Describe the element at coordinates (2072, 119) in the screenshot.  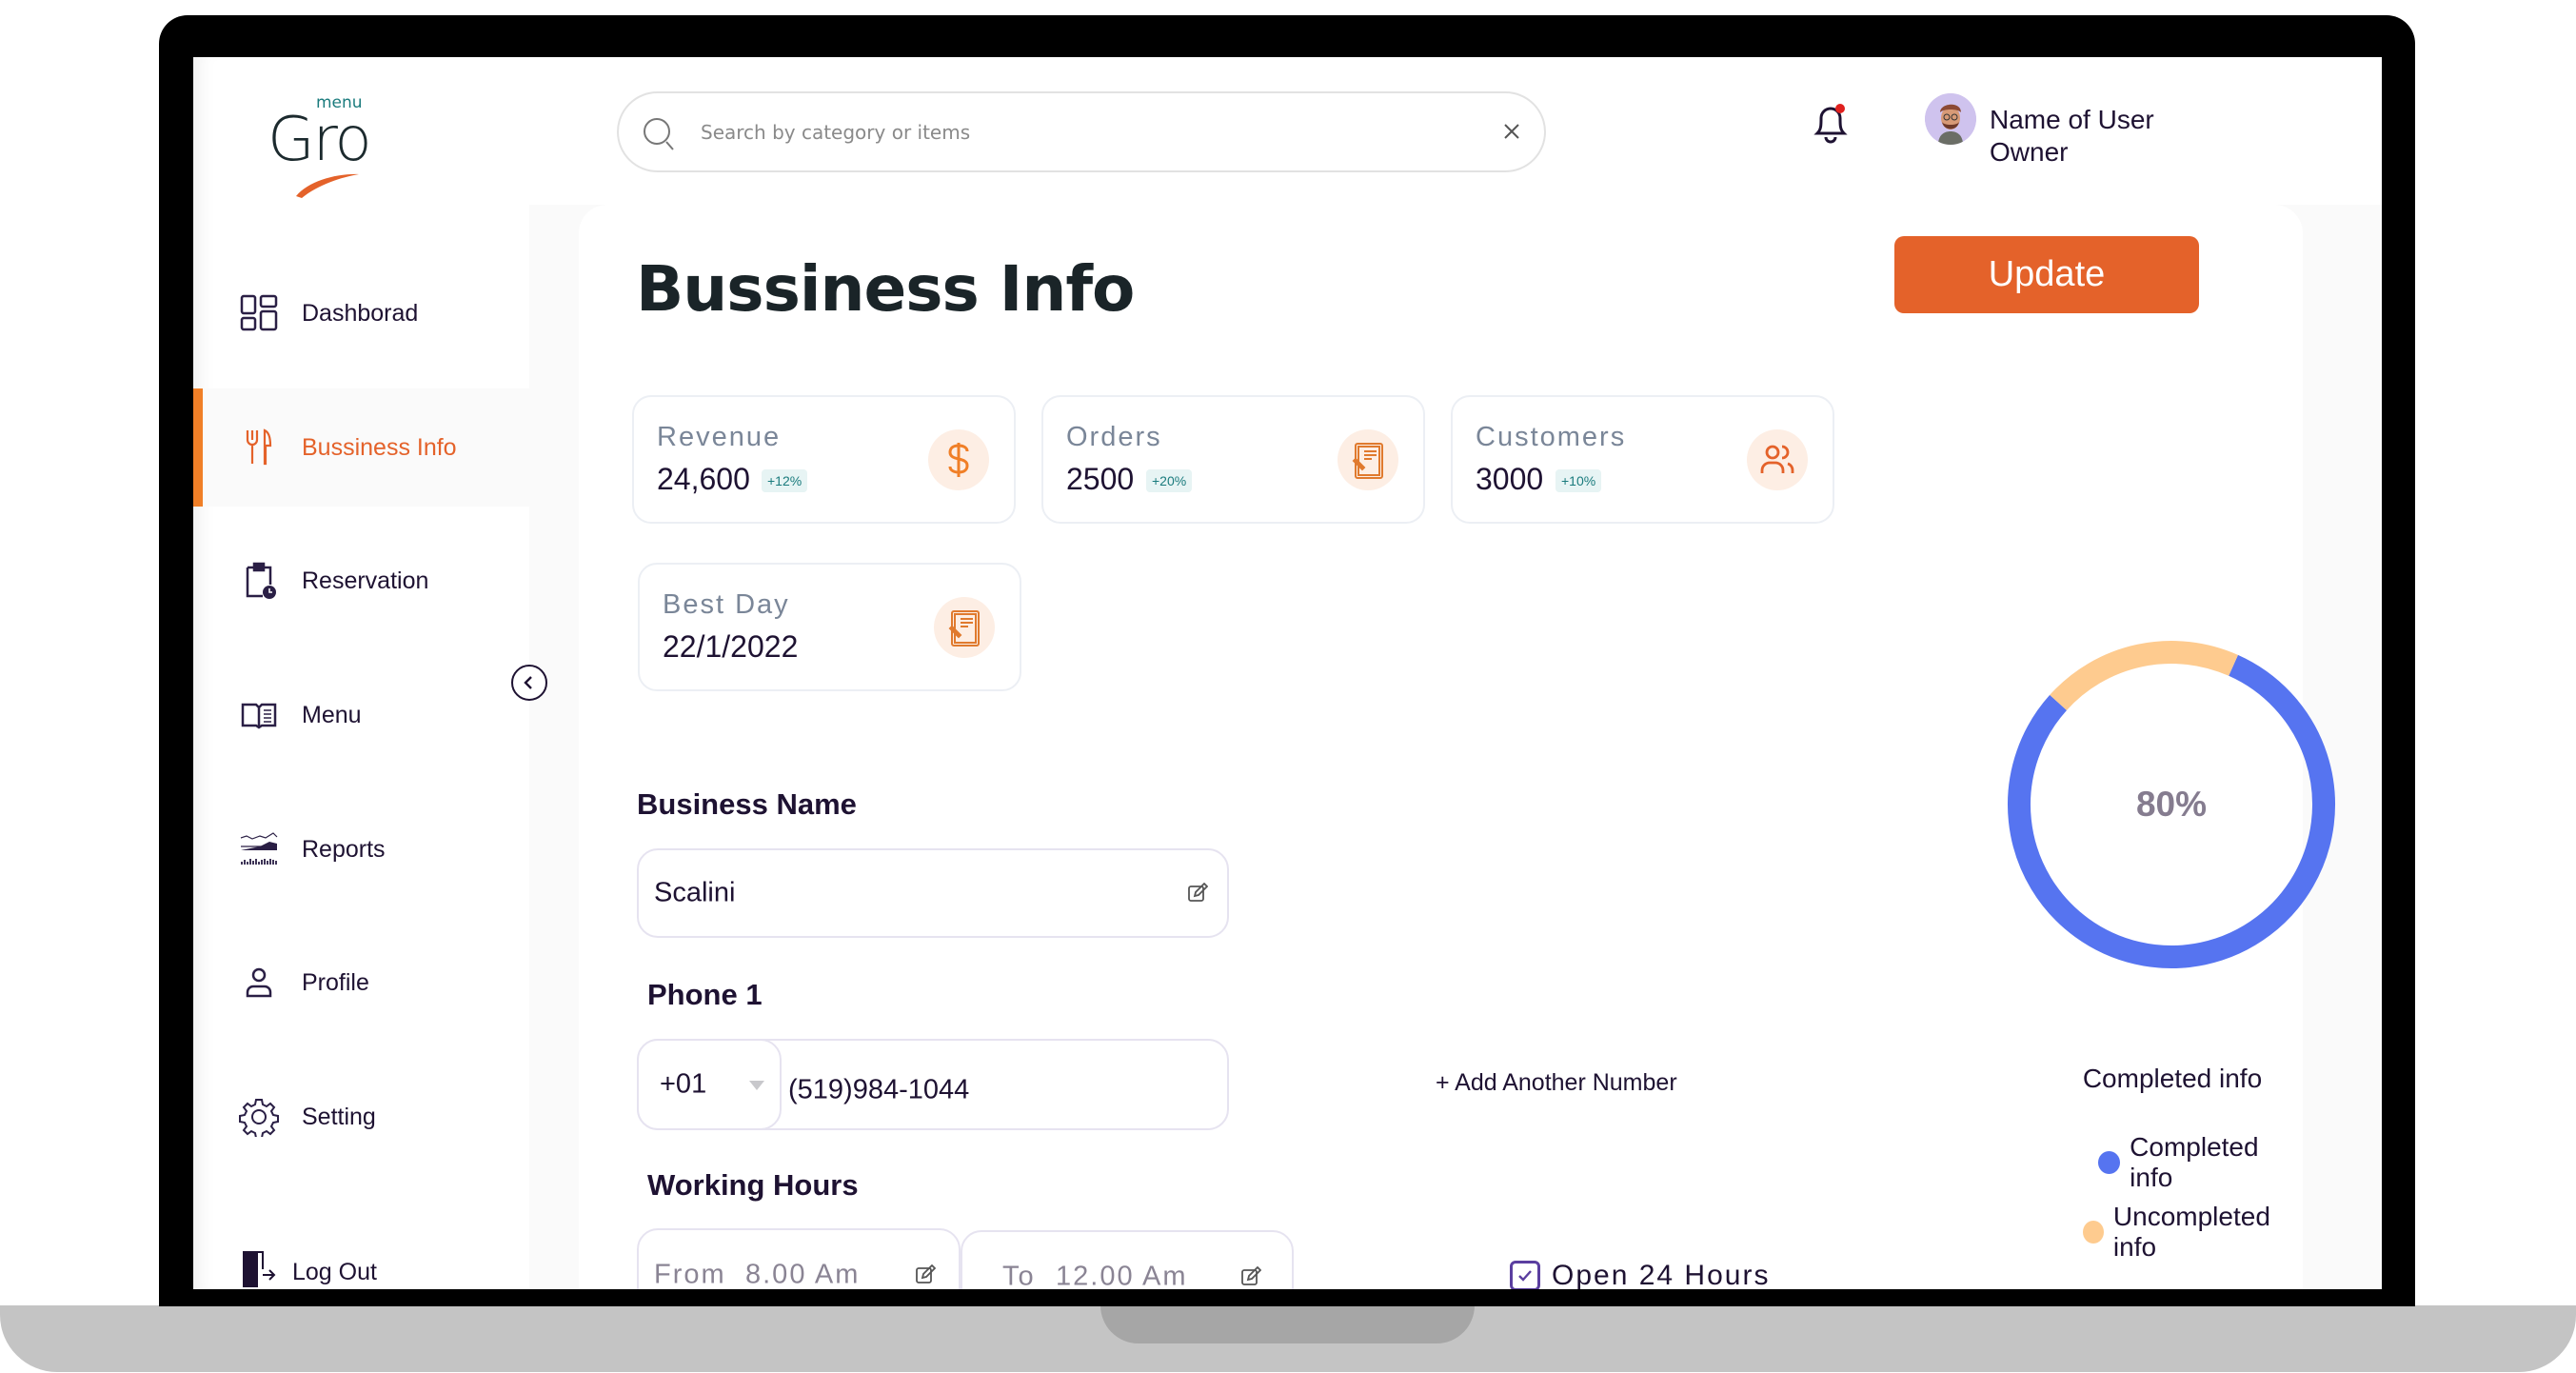
I see `user-name: Name of User` at that location.